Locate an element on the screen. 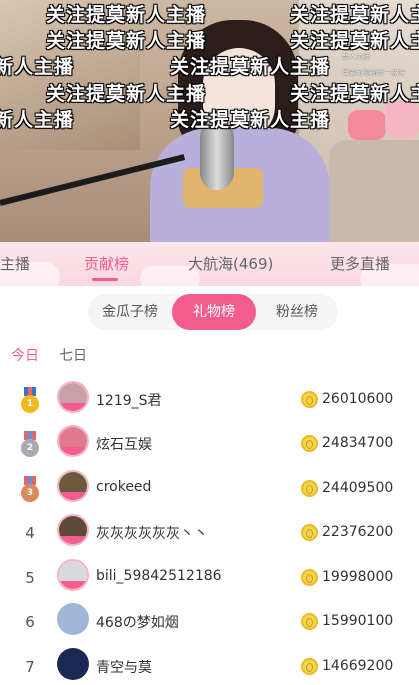 The height and width of the screenshot is (685, 419). active-tab-indicator is located at coordinates (105, 279).